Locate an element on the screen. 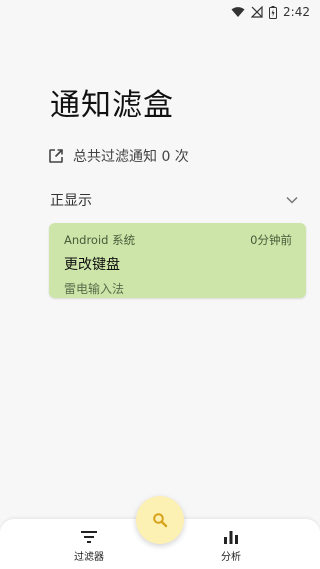 This screenshot has height=569, width=320. chevron-down-icon is located at coordinates (292, 200).